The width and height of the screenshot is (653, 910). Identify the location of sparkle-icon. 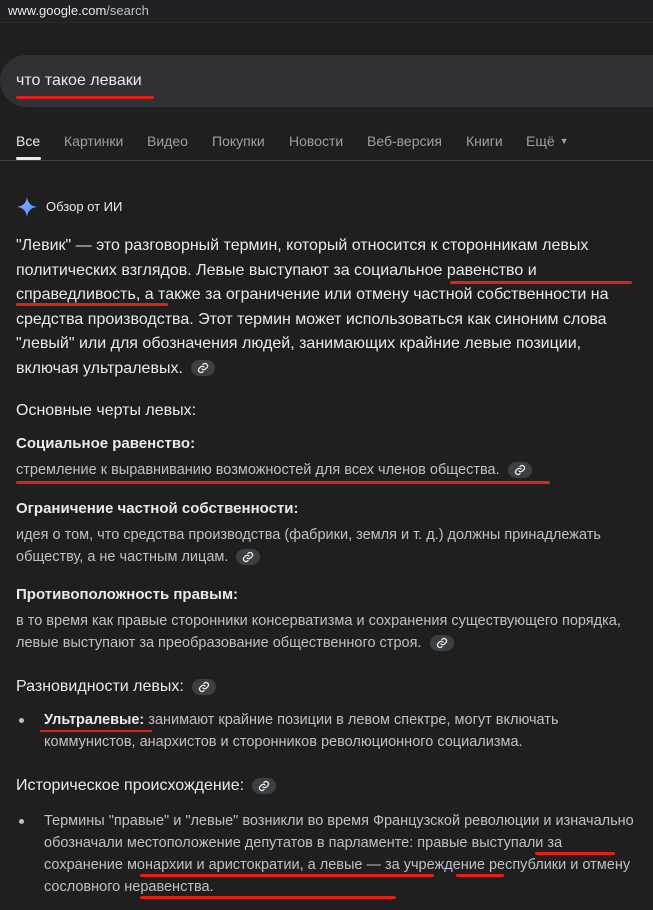
(27, 207).